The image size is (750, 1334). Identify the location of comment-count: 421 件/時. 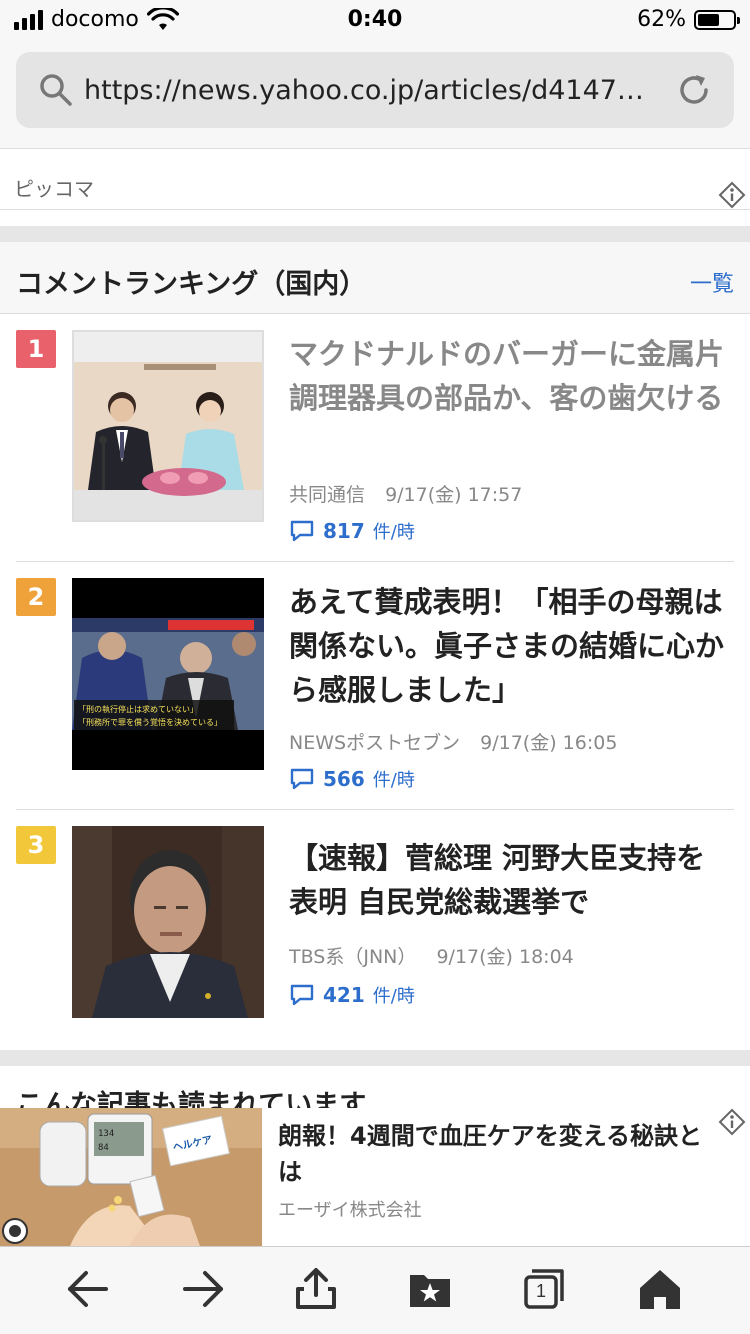
(352, 995).